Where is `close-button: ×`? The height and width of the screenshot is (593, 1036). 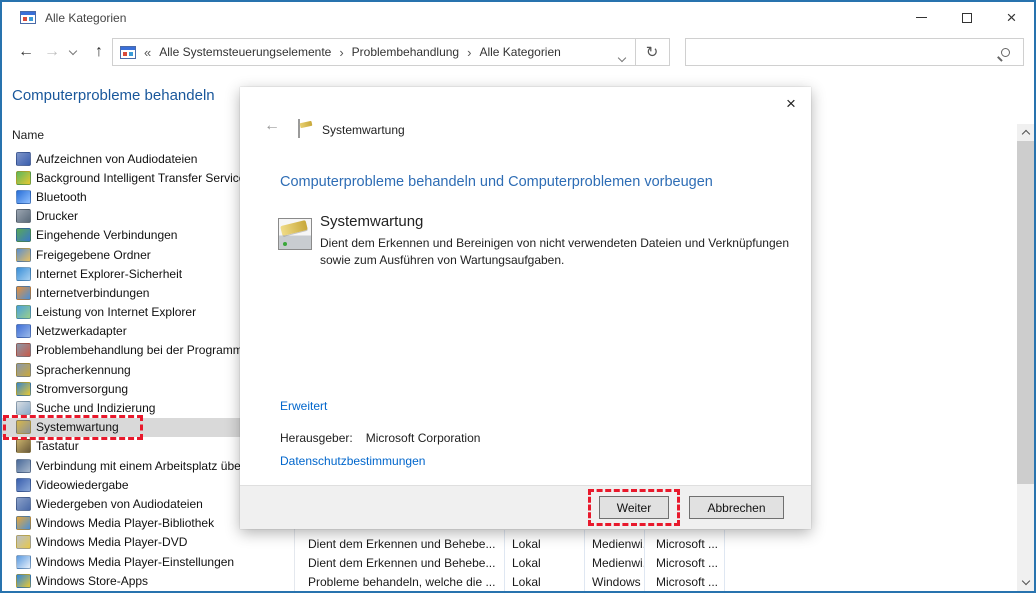 close-button: × is located at coordinates (1011, 17).